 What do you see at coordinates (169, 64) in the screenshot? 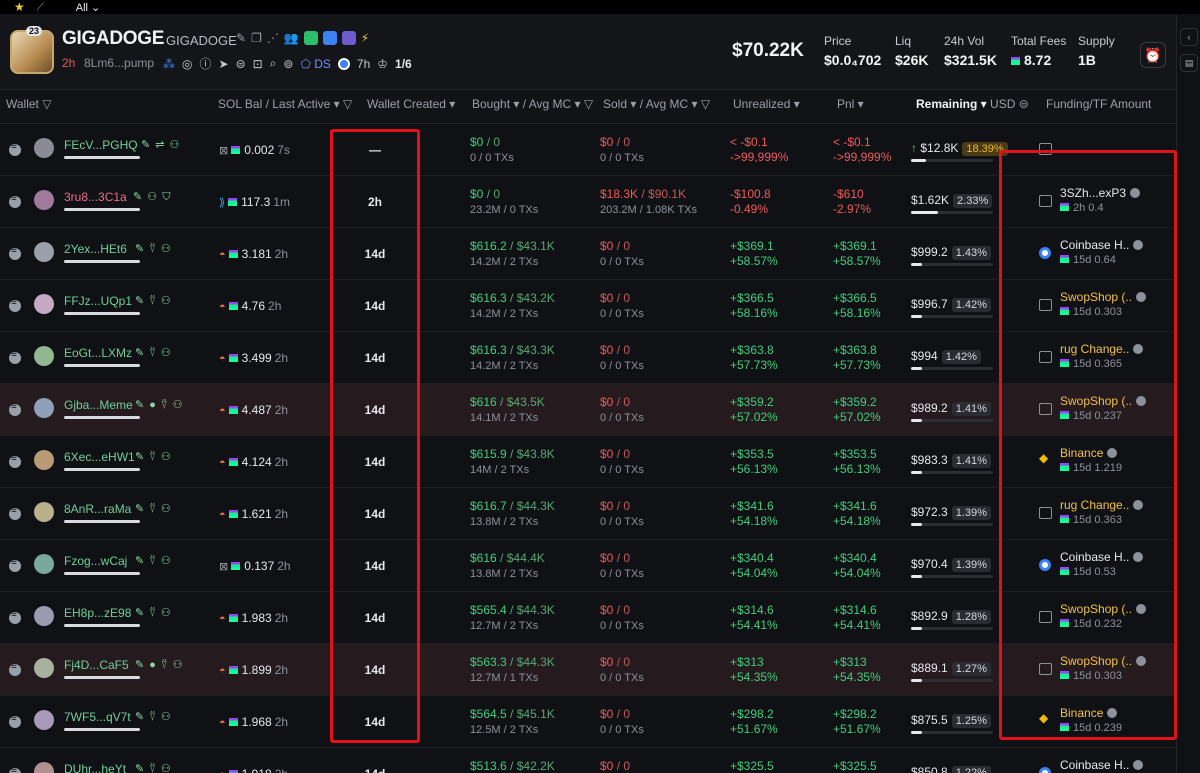
I see `holders-group-icon: ⁂` at bounding box center [169, 64].